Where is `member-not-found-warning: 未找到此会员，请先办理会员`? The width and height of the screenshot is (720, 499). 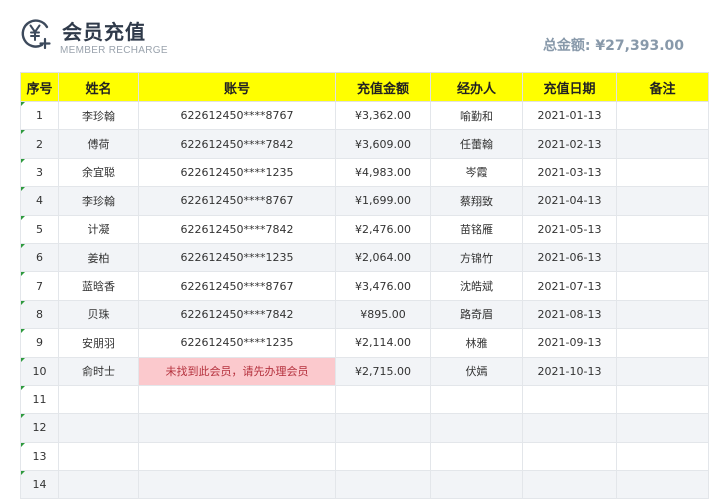
member-not-found-warning: 未找到此会员，请先办理会员 is located at coordinates (237, 371).